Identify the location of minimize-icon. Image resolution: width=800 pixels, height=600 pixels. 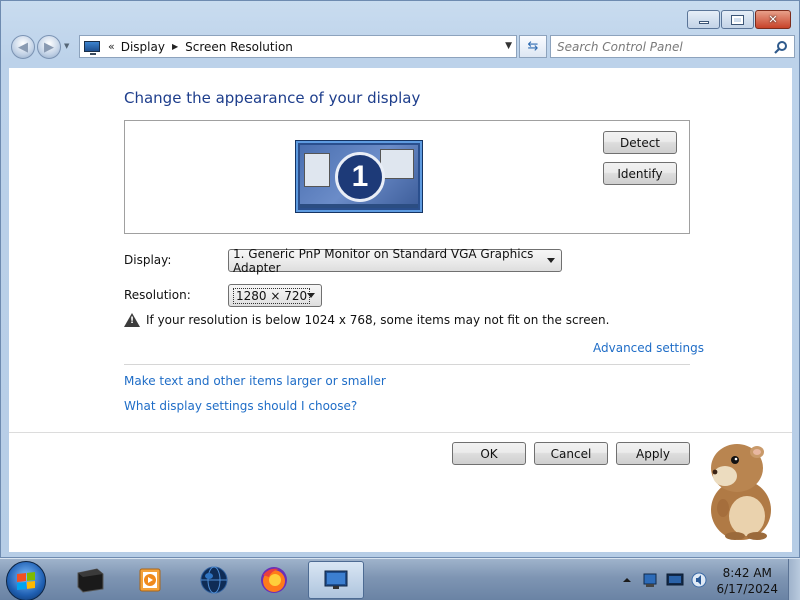
(703, 22).